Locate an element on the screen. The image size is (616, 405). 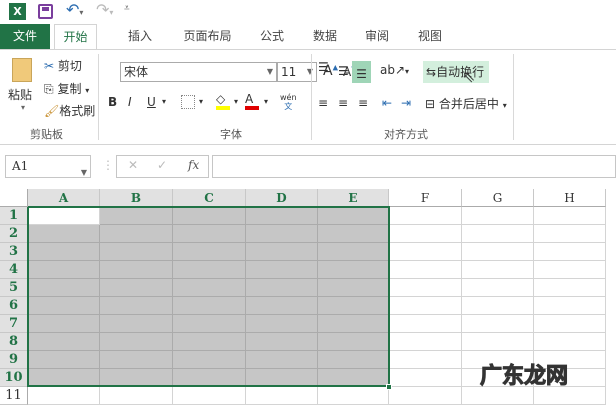
row-header-3: 3 is located at coordinates (14, 252).